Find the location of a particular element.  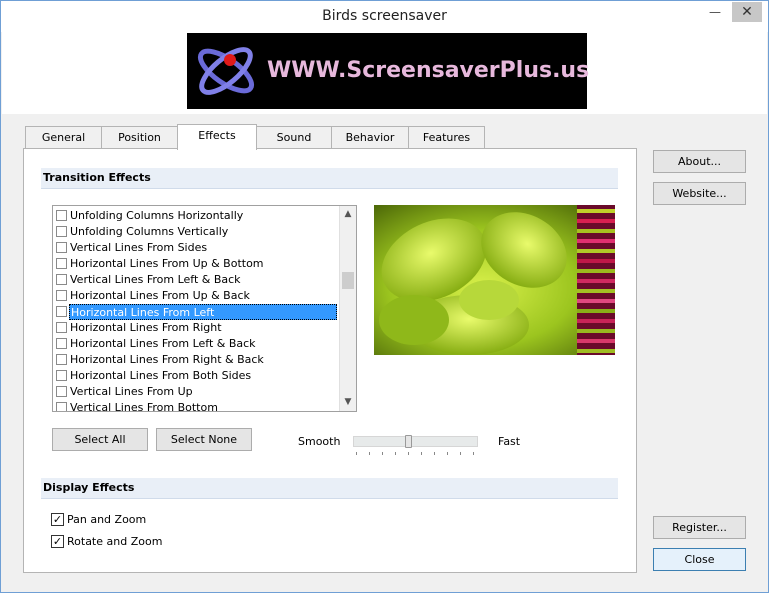

list-item-label: Horizontal Lines From Left is located at coordinates (203, 312).